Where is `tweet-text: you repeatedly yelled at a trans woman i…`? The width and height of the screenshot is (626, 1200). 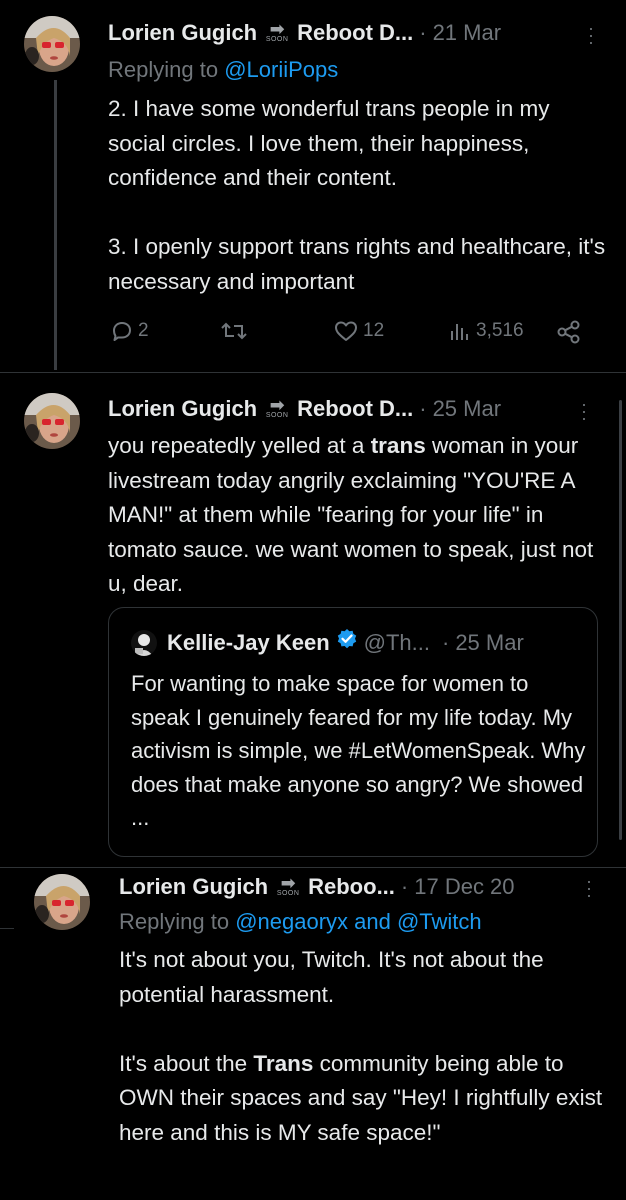 tweet-text: you repeatedly yelled at a trans woman i… is located at coordinates (360, 515).